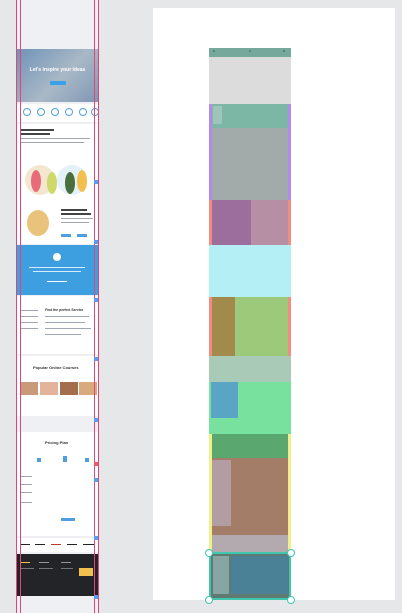 The image size is (402, 613). I want to click on courses-heading: Popular Online Courses, so click(56, 367).